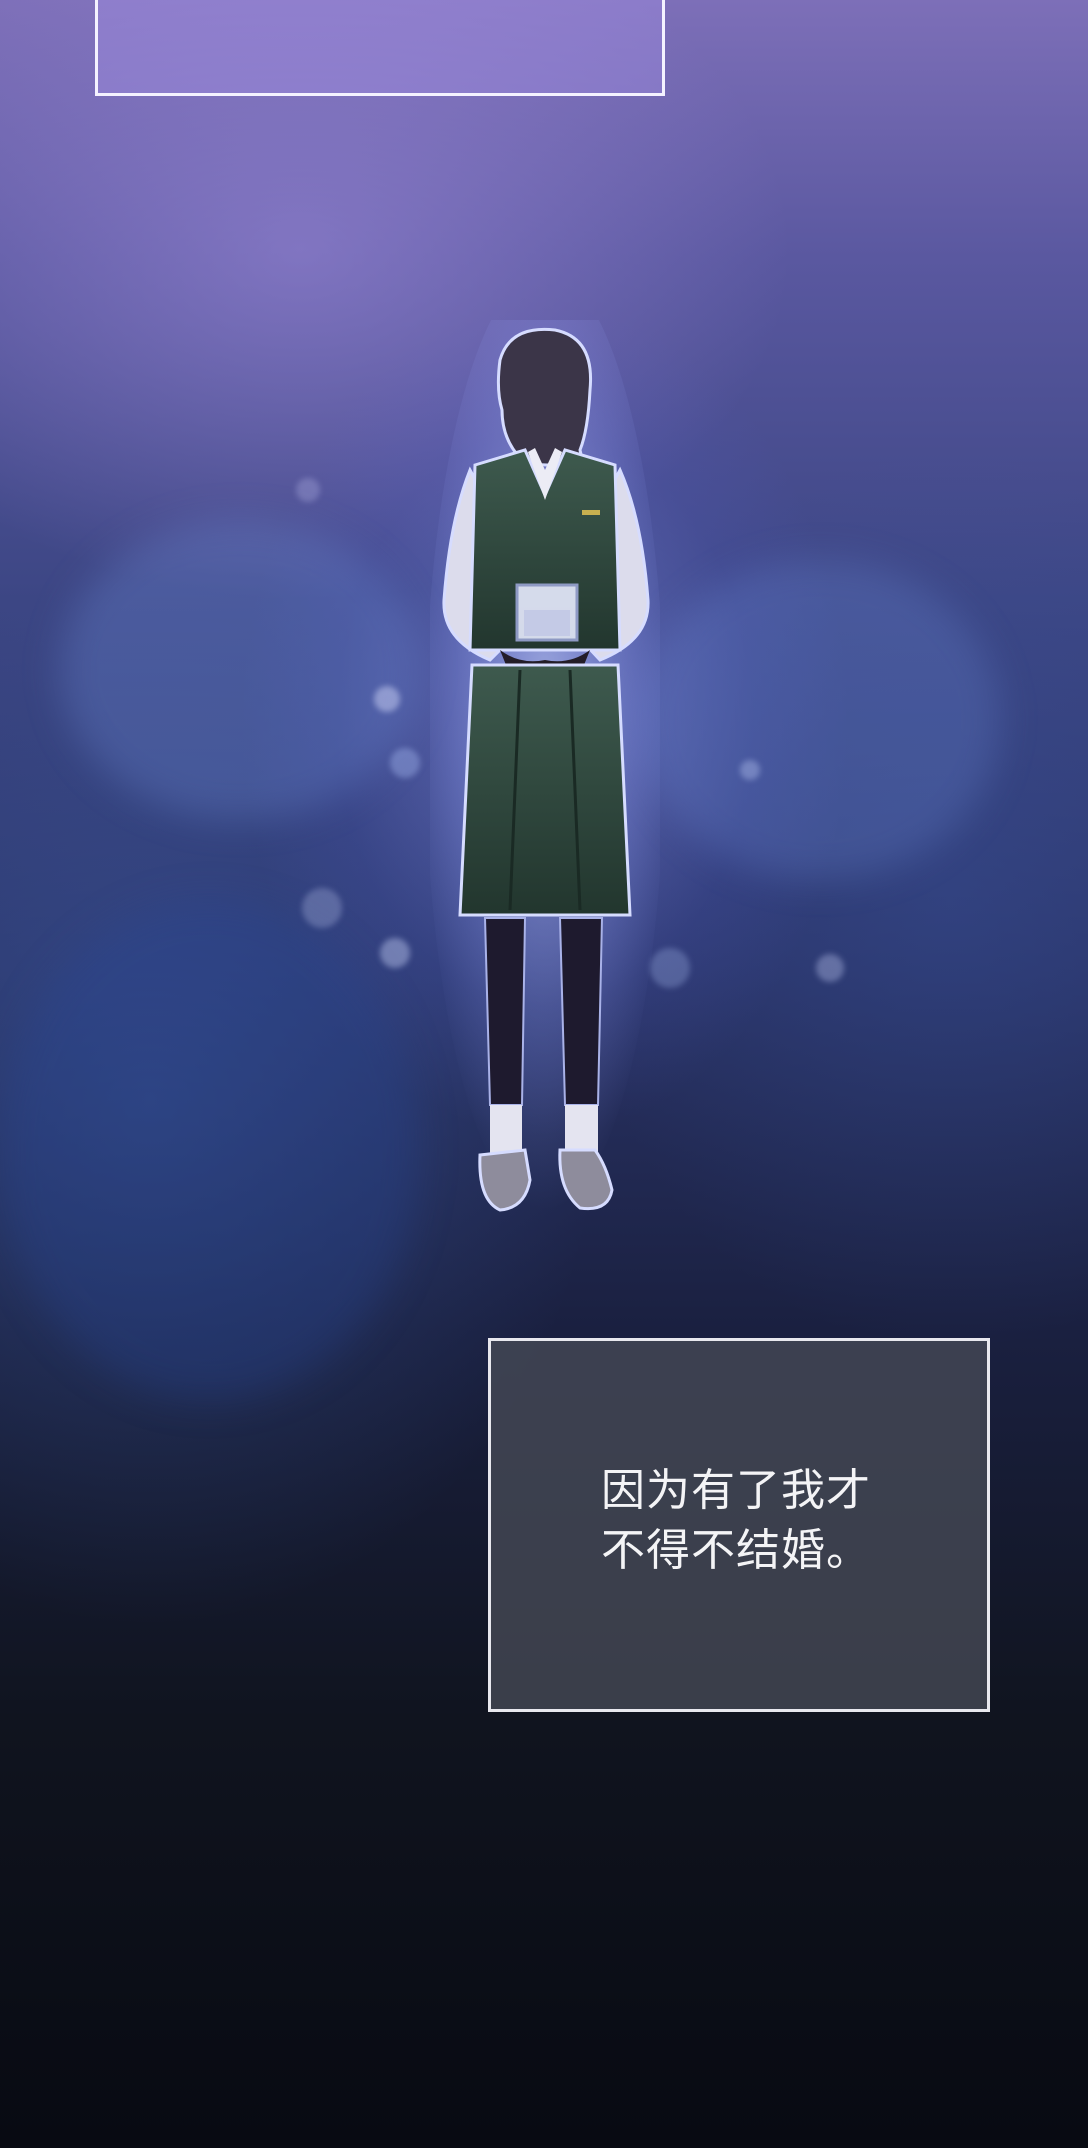 The width and height of the screenshot is (1088, 2148). I want to click on narration-caption-box: 因为有了我才 不得不结婚。, so click(739, 1525).